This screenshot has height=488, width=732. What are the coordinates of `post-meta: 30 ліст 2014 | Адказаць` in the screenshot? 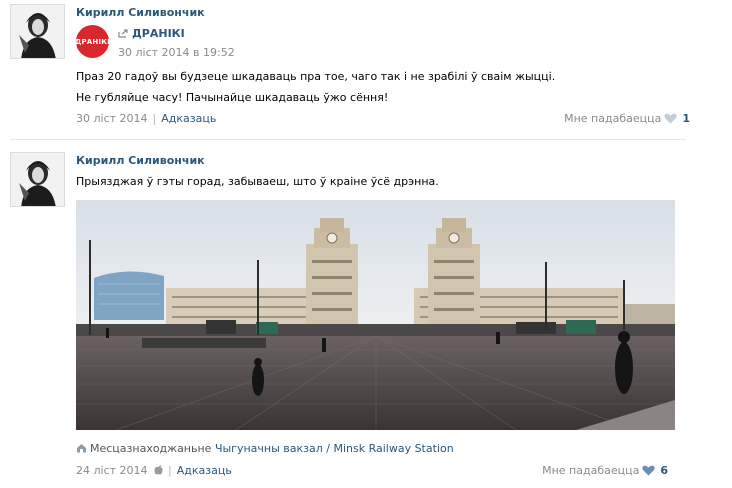 It's located at (146, 118).